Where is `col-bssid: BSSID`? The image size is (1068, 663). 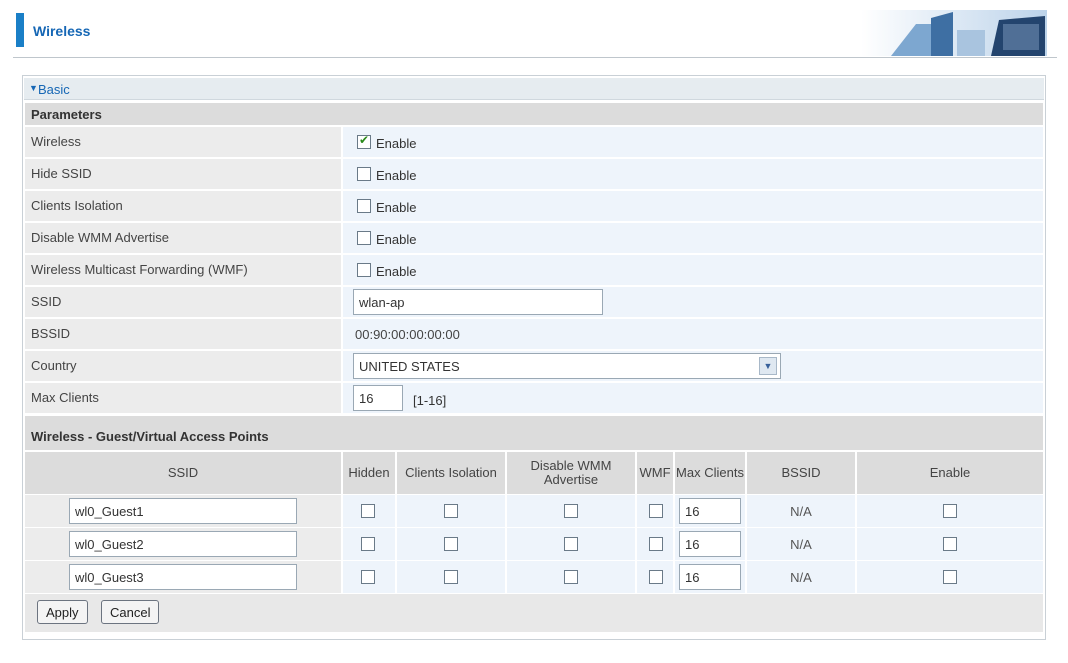 col-bssid: BSSID is located at coordinates (801, 473).